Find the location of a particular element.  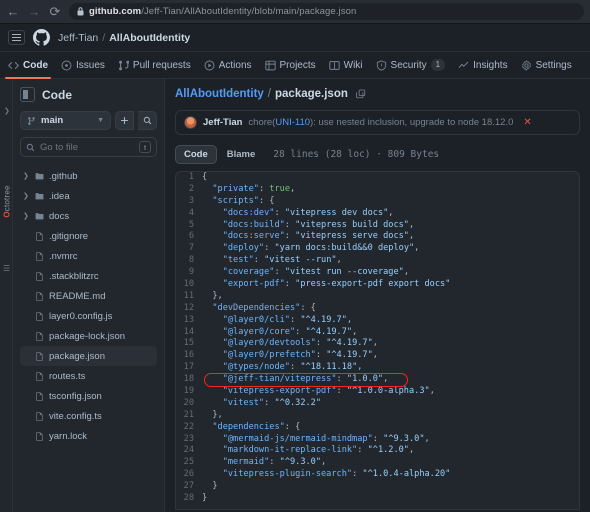

line-number: 1 is located at coordinates (189, 178).